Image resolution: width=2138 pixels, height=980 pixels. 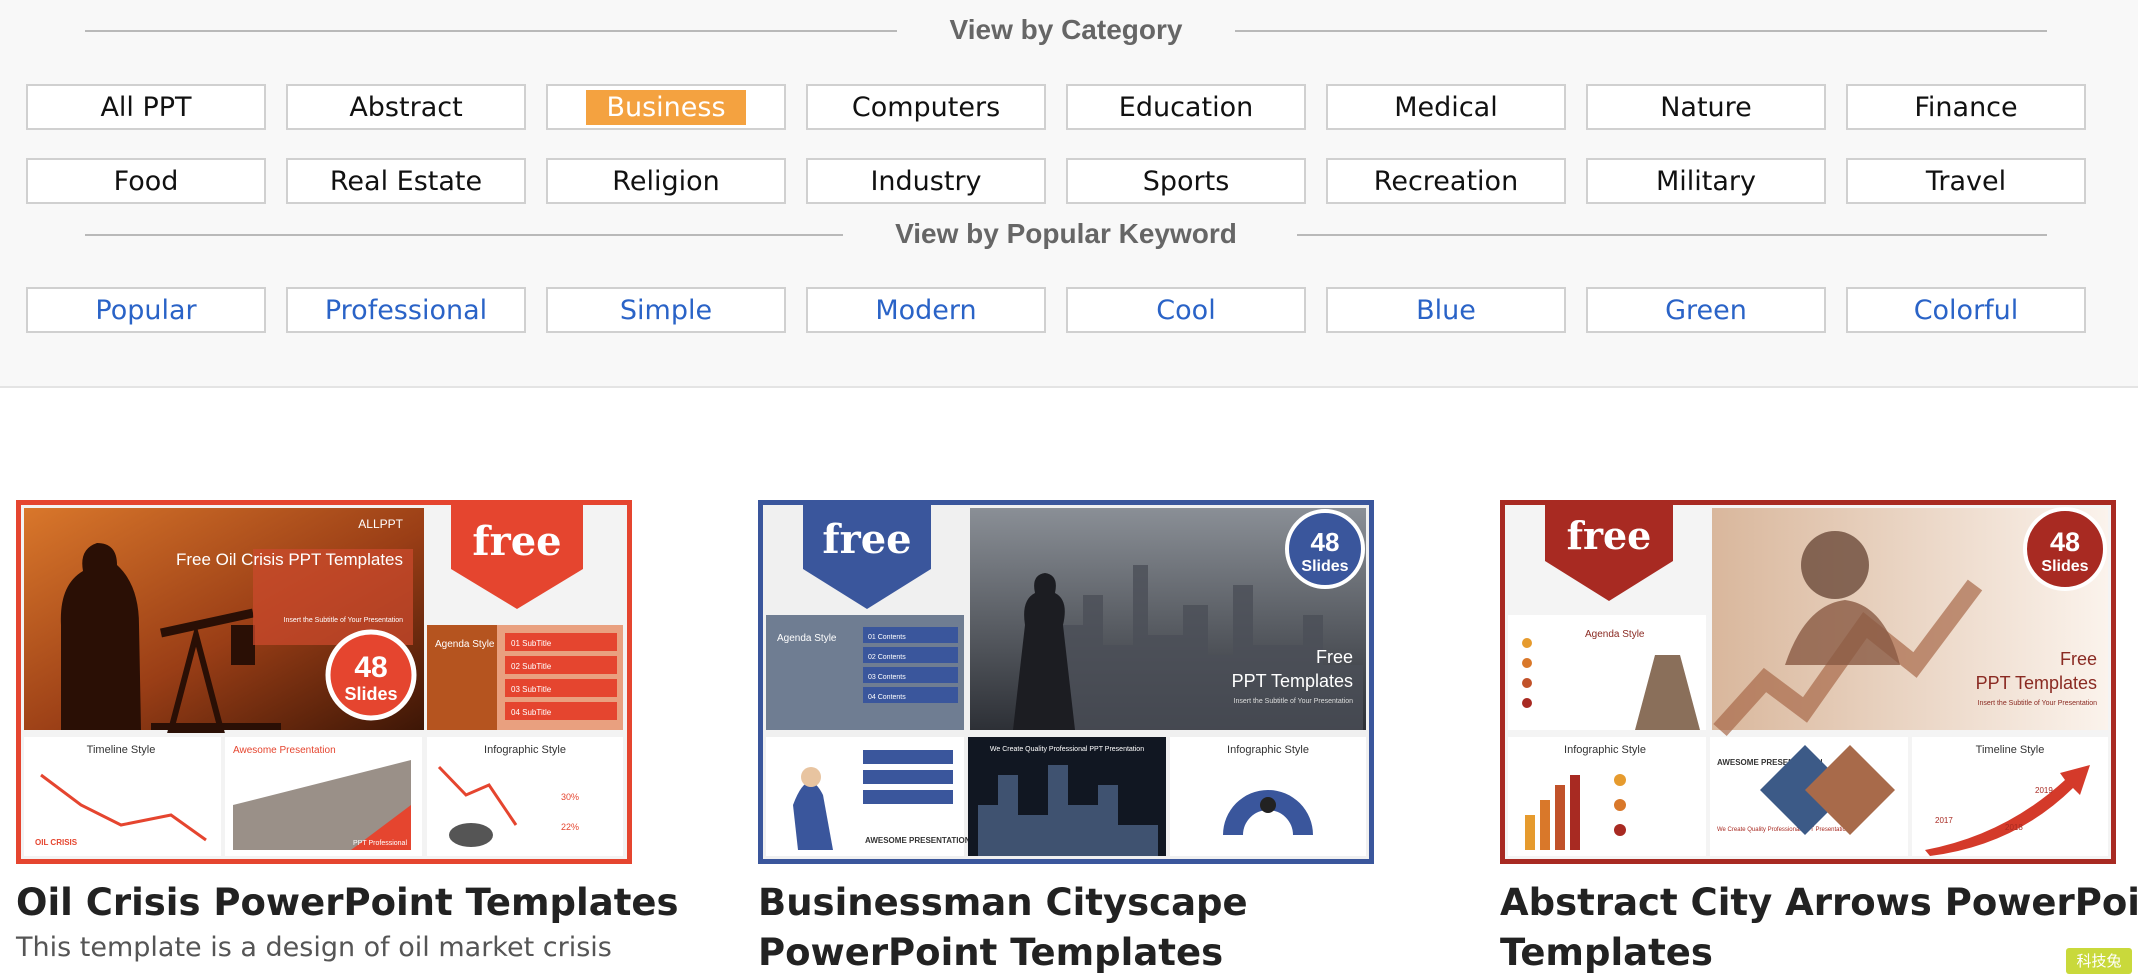 What do you see at coordinates (406, 107) in the screenshot?
I see `category-abstract: Abstract` at bounding box center [406, 107].